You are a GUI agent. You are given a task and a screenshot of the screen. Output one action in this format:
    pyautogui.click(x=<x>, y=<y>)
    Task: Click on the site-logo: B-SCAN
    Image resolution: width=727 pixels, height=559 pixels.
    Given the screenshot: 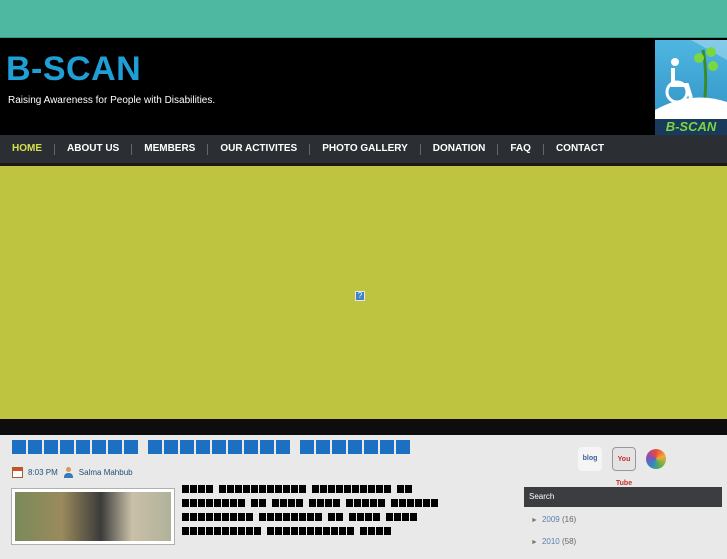 What is the action you would take?
    pyautogui.click(x=691, y=87)
    